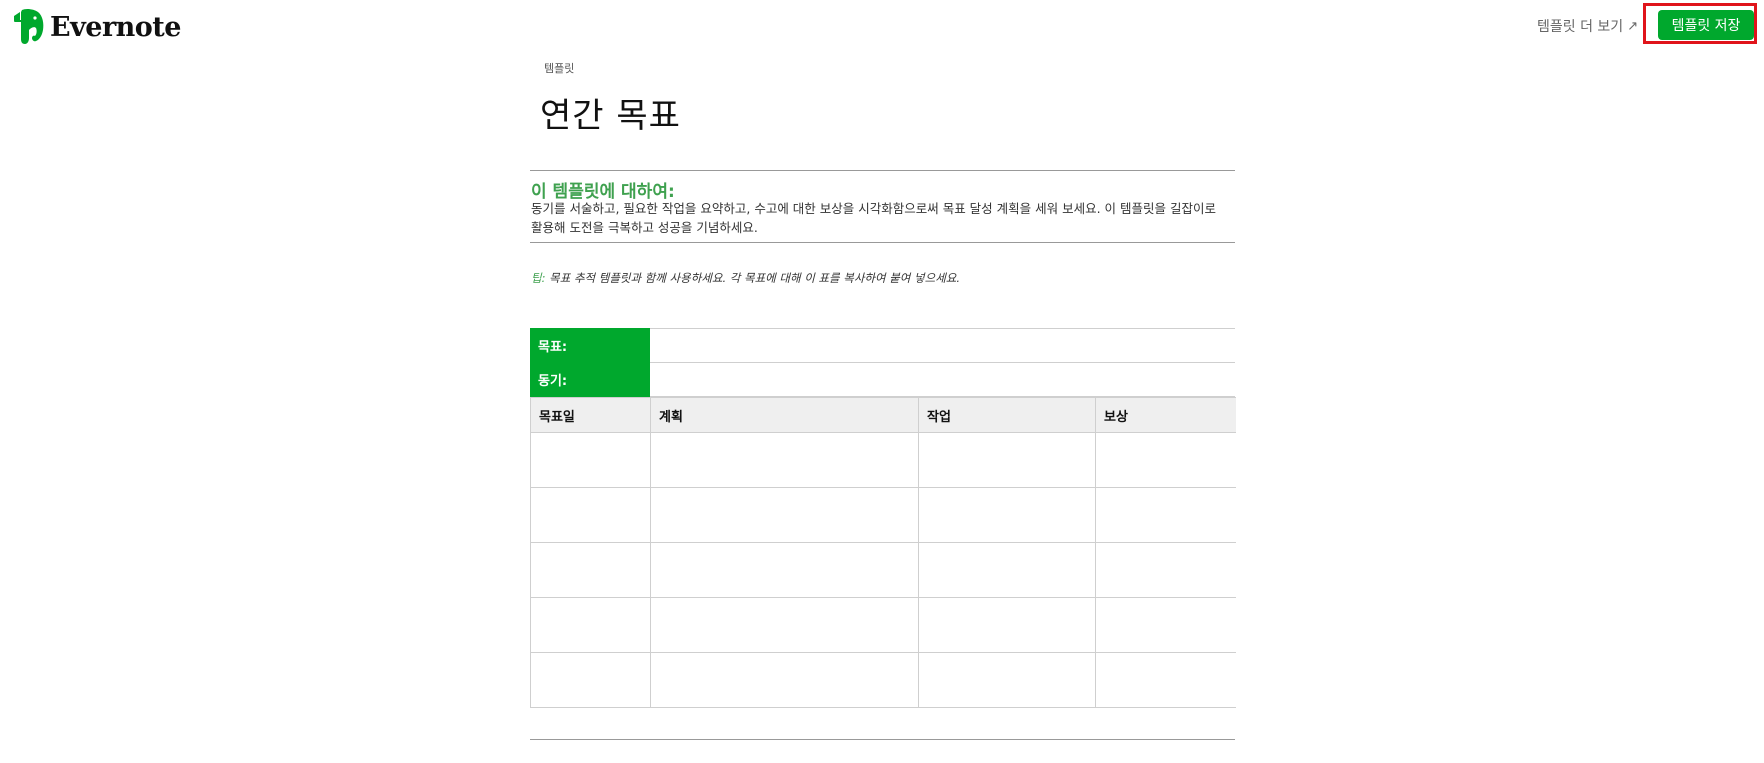  Describe the element at coordinates (1007, 415) in the screenshot. I see `column-header-task: 작업` at that location.